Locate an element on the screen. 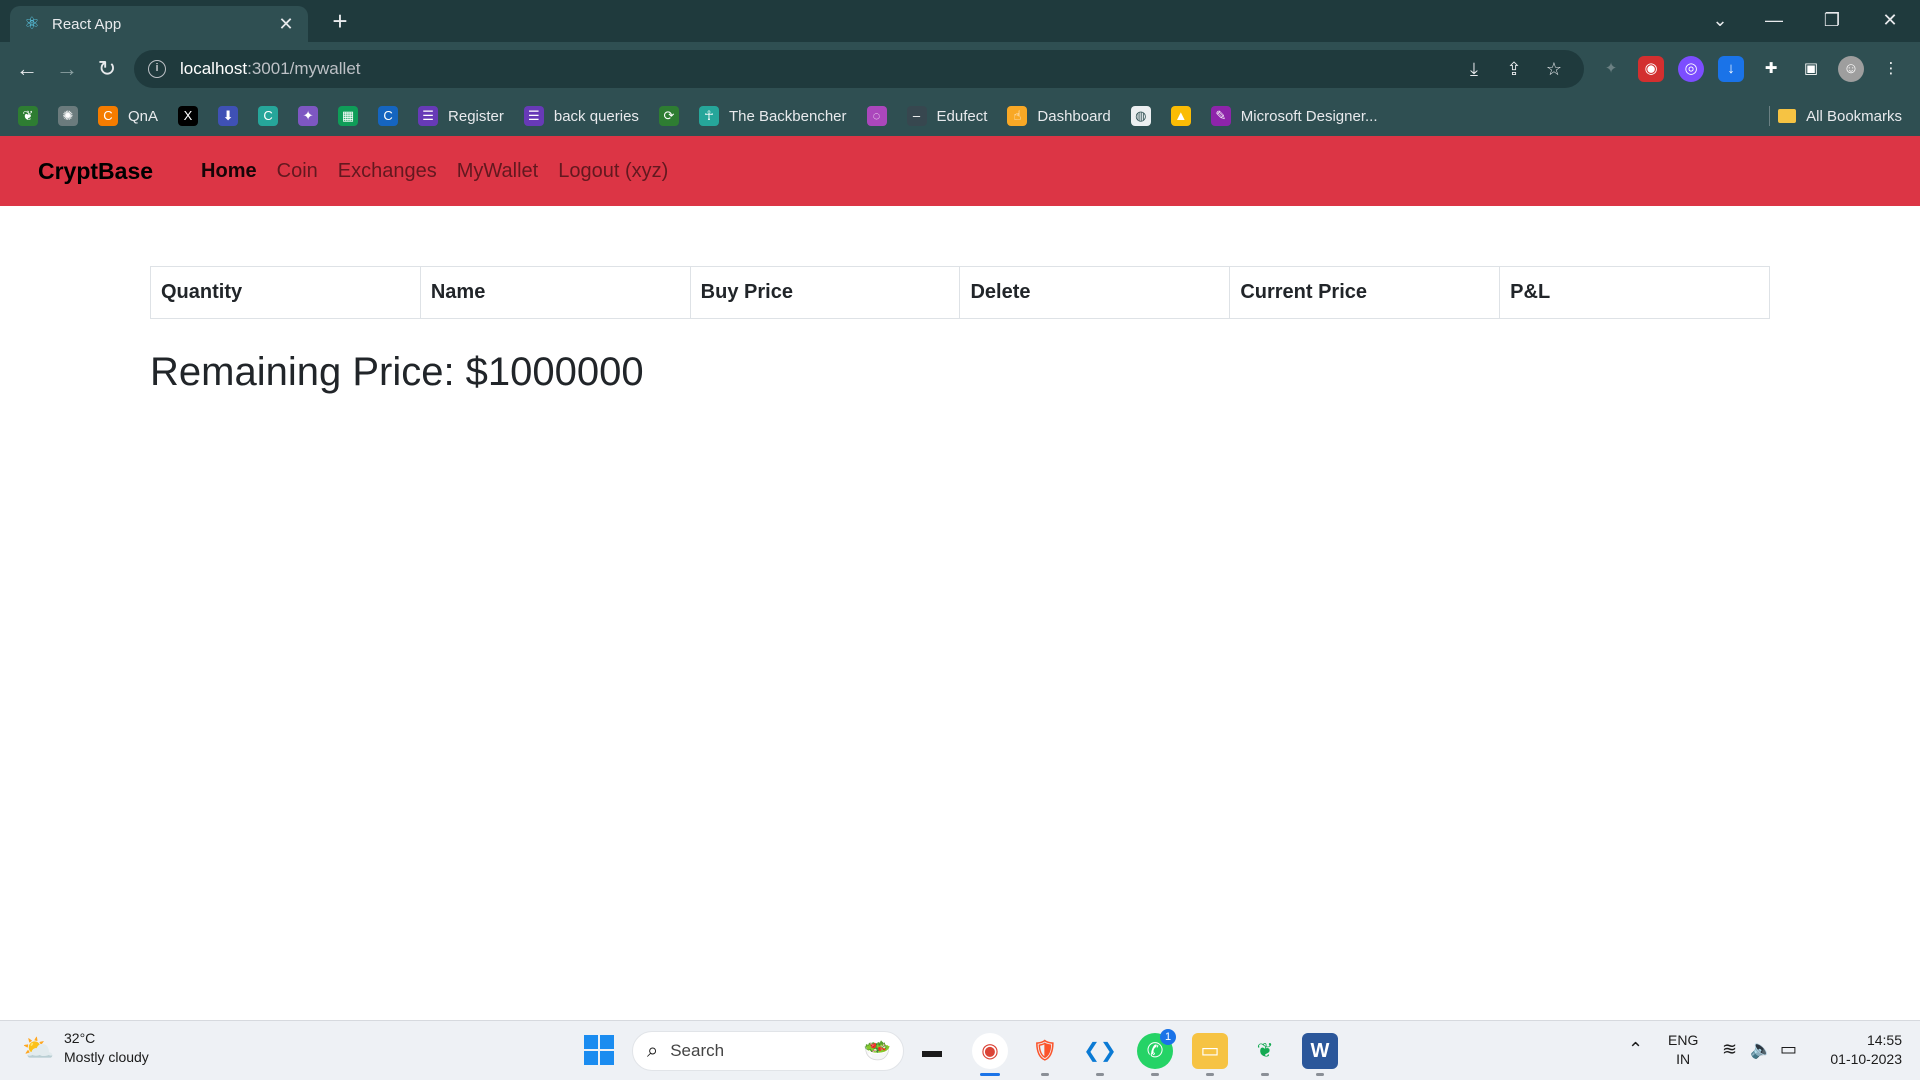  bookmark-label: Dashboard is located at coordinates (1074, 116).